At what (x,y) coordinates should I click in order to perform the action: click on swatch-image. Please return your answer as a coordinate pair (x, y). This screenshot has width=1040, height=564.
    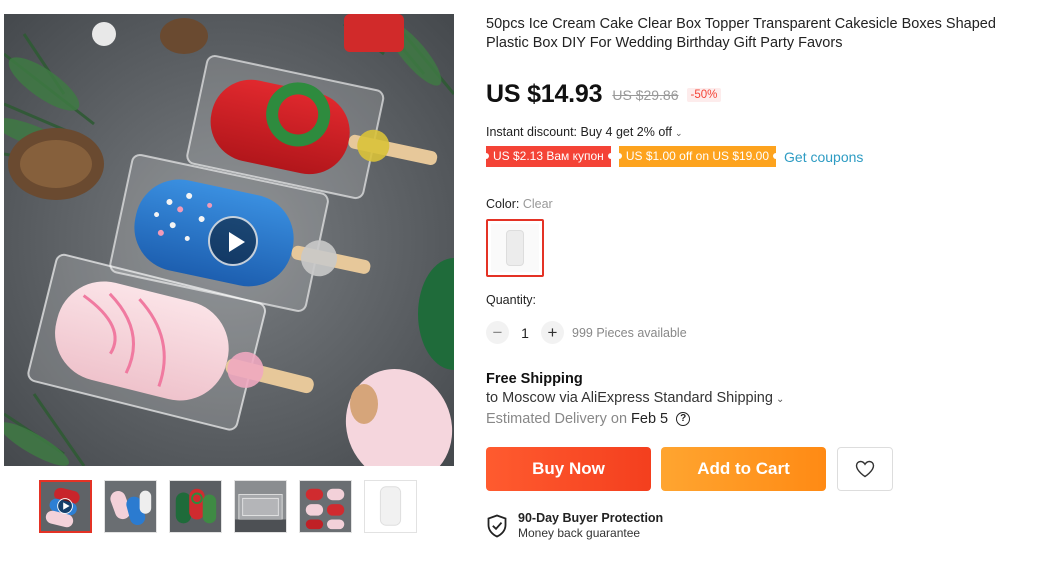
    Looking at the image, I should click on (515, 248).